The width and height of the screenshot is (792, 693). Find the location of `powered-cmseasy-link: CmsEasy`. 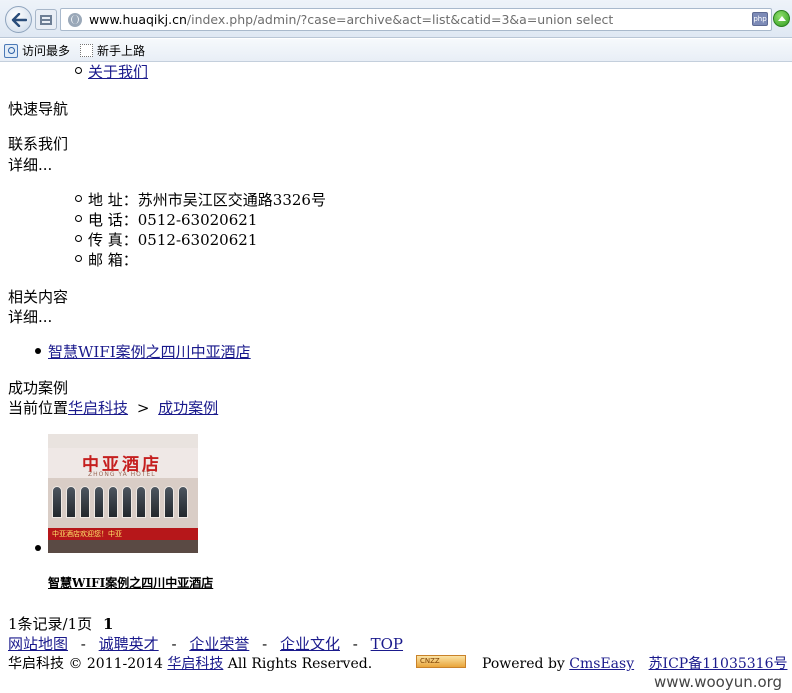

powered-cmseasy-link: CmsEasy is located at coordinates (601, 664).